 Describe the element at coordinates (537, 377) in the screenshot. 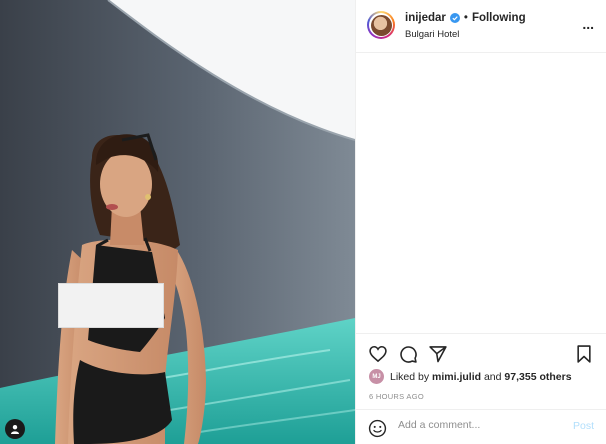

I see `others-likes-link: 97,355 others` at that location.